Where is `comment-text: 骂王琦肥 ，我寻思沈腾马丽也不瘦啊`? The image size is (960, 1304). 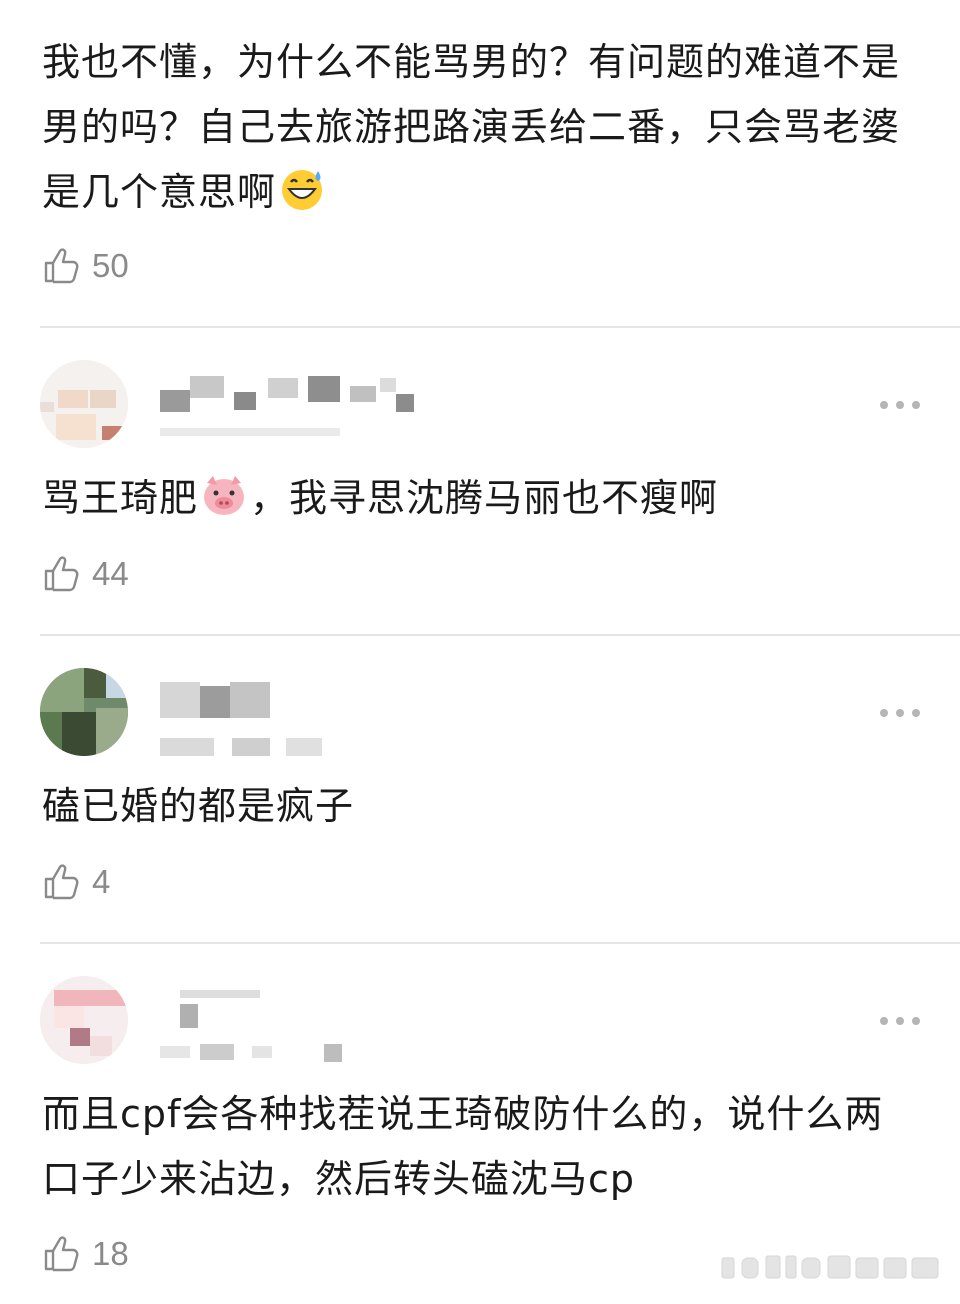
comment-text: 骂王琦肥 ，我寻思沈腾马丽也不瘦啊 is located at coordinates (482, 498).